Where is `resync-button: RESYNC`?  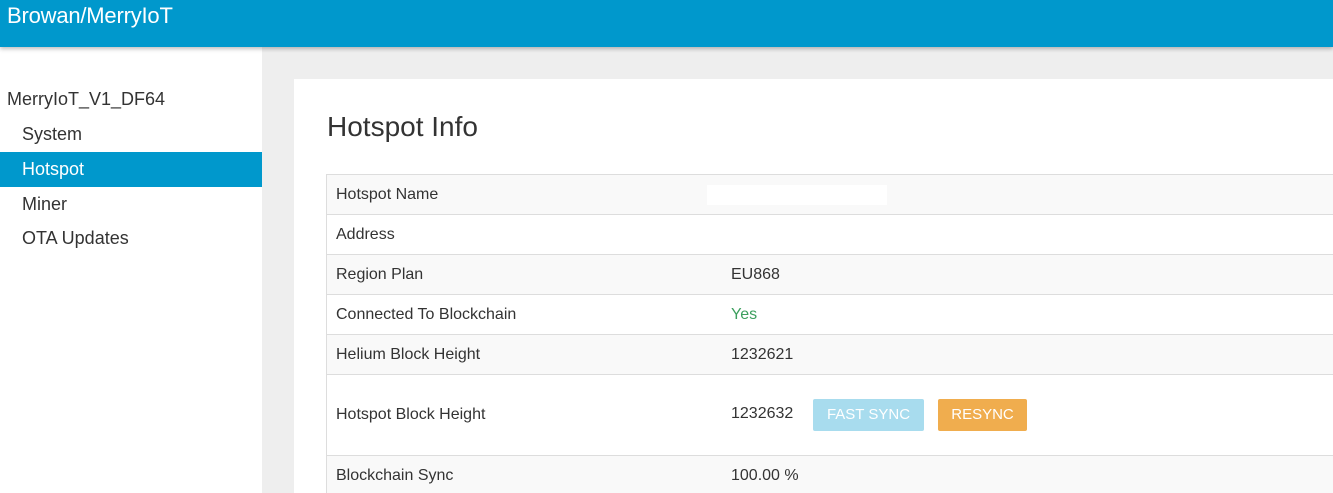
resync-button: RESYNC is located at coordinates (982, 415).